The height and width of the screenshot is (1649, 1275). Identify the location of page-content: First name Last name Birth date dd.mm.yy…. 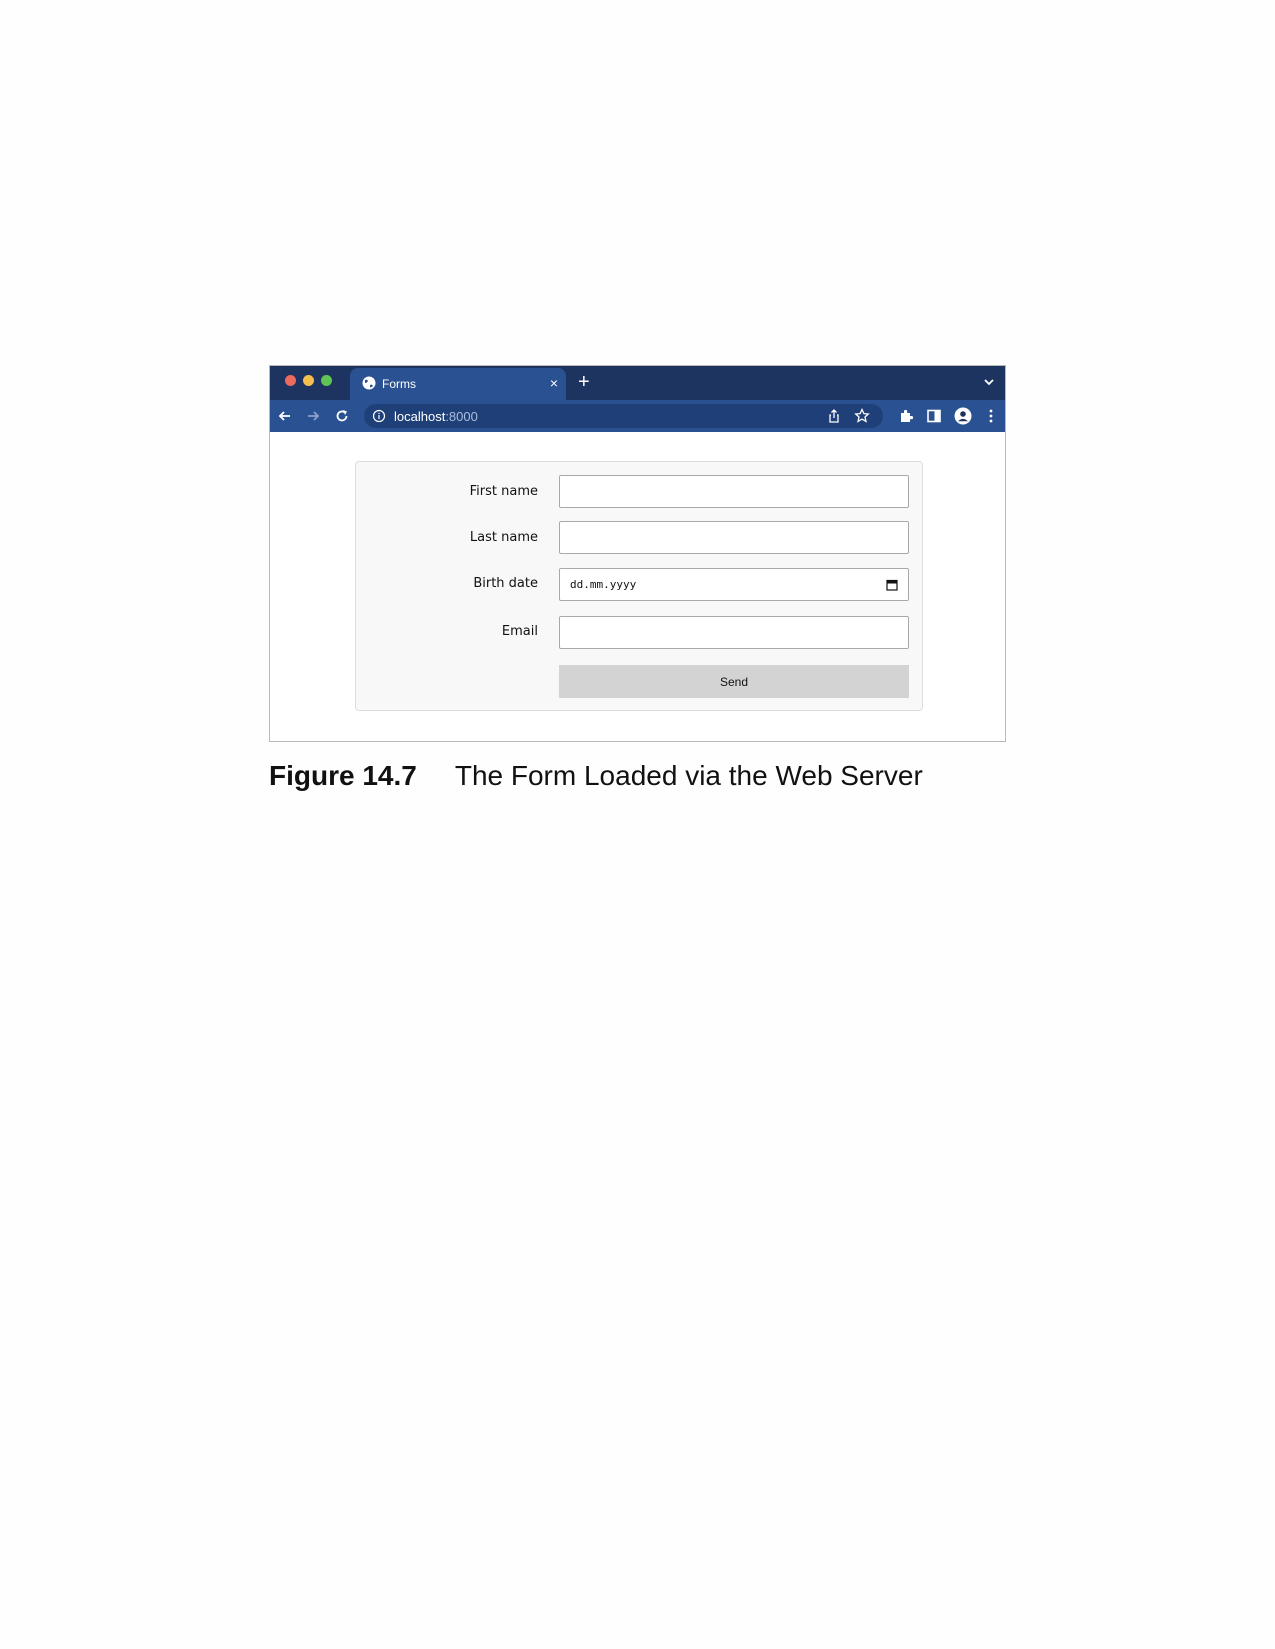
(637, 586).